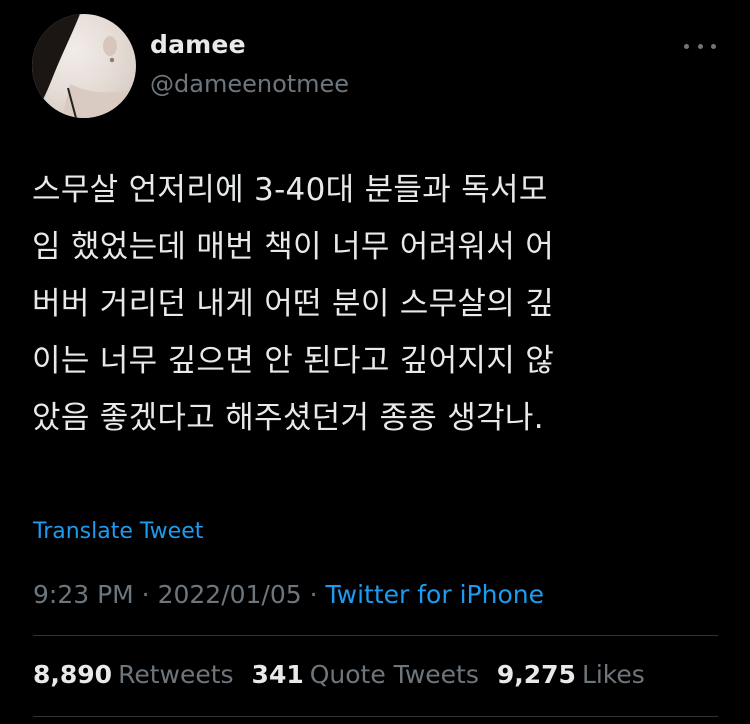 The image size is (750, 724). I want to click on tweet-time: 9:23 PM, so click(83, 594).